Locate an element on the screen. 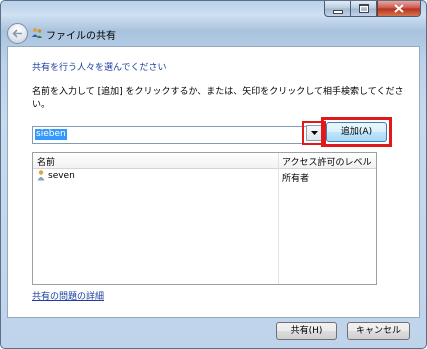  cancel-button: キャンセル is located at coordinates (378, 331).